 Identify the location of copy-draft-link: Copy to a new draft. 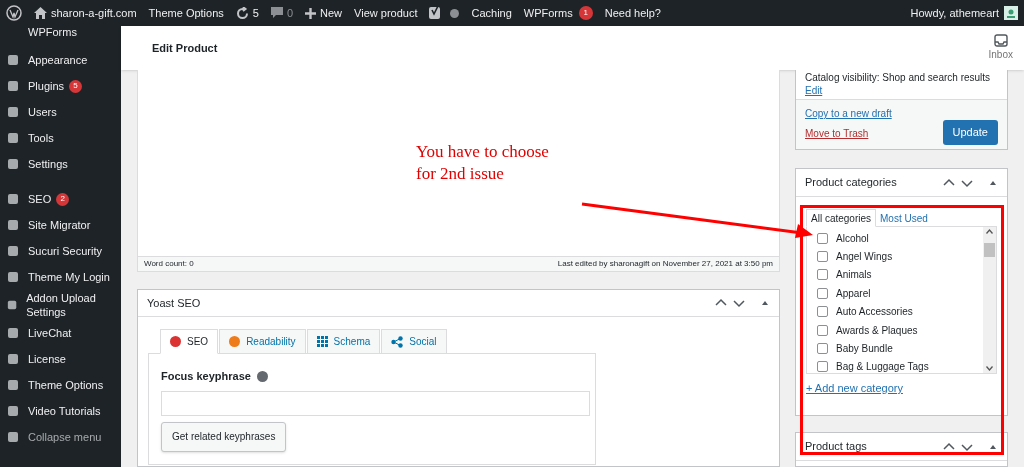
(848, 113).